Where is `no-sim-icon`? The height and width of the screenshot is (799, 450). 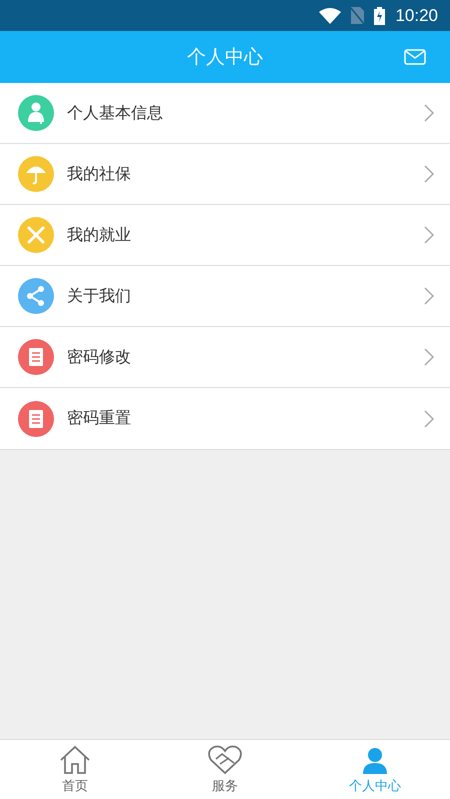 no-sim-icon is located at coordinates (357, 15).